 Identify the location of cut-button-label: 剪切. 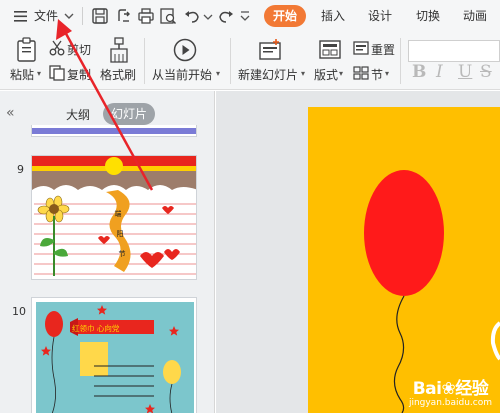
(79, 49).